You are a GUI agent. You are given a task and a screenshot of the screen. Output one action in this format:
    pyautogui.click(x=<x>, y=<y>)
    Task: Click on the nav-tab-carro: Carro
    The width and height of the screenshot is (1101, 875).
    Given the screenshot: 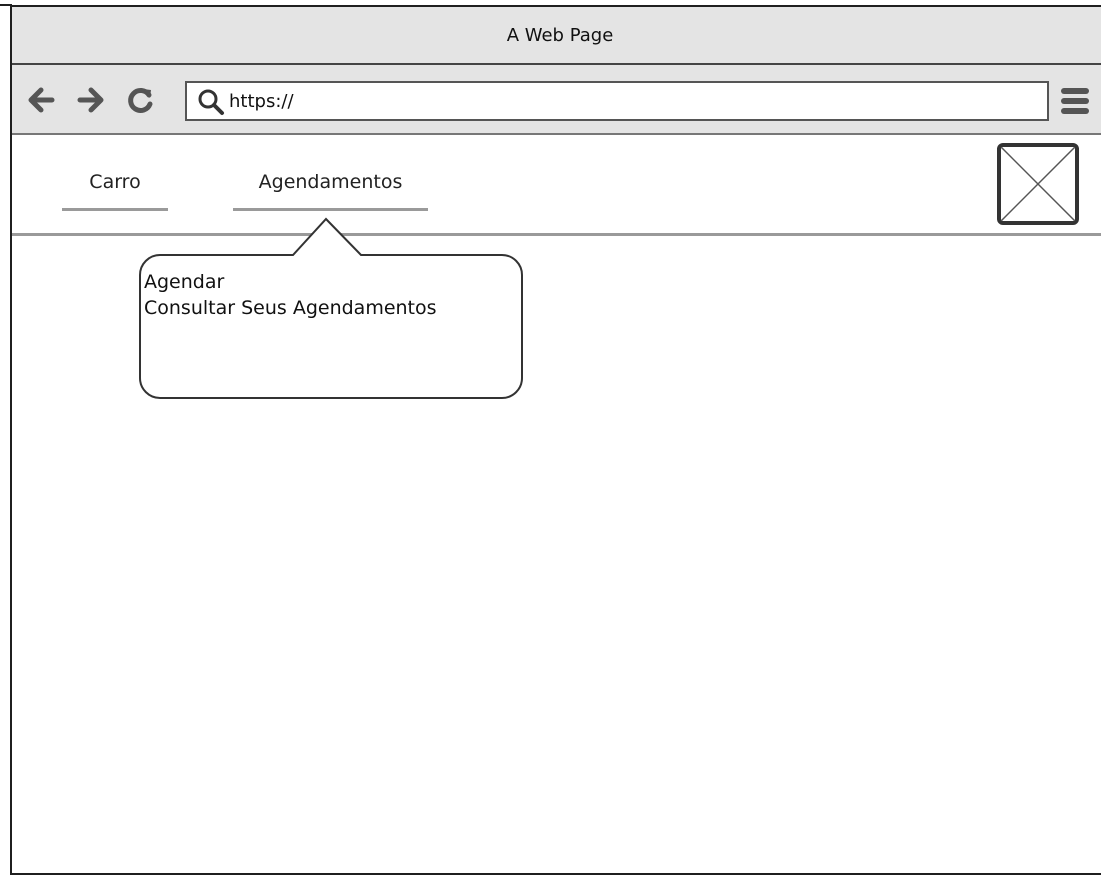 What is the action you would take?
    pyautogui.click(x=115, y=191)
    